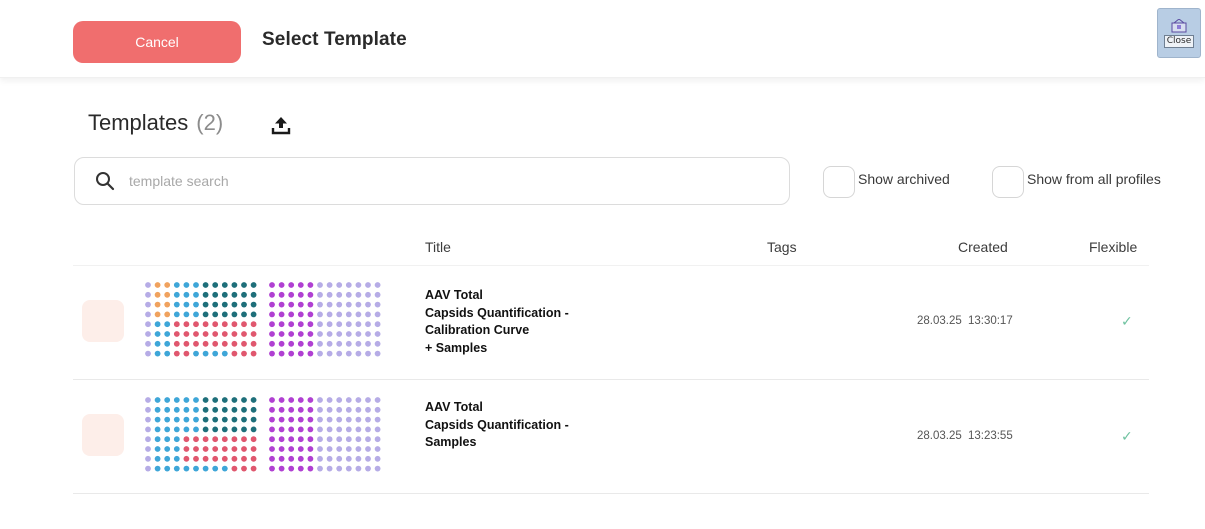 This screenshot has width=1205, height=529. I want to click on column-header-title: Title, so click(438, 247).